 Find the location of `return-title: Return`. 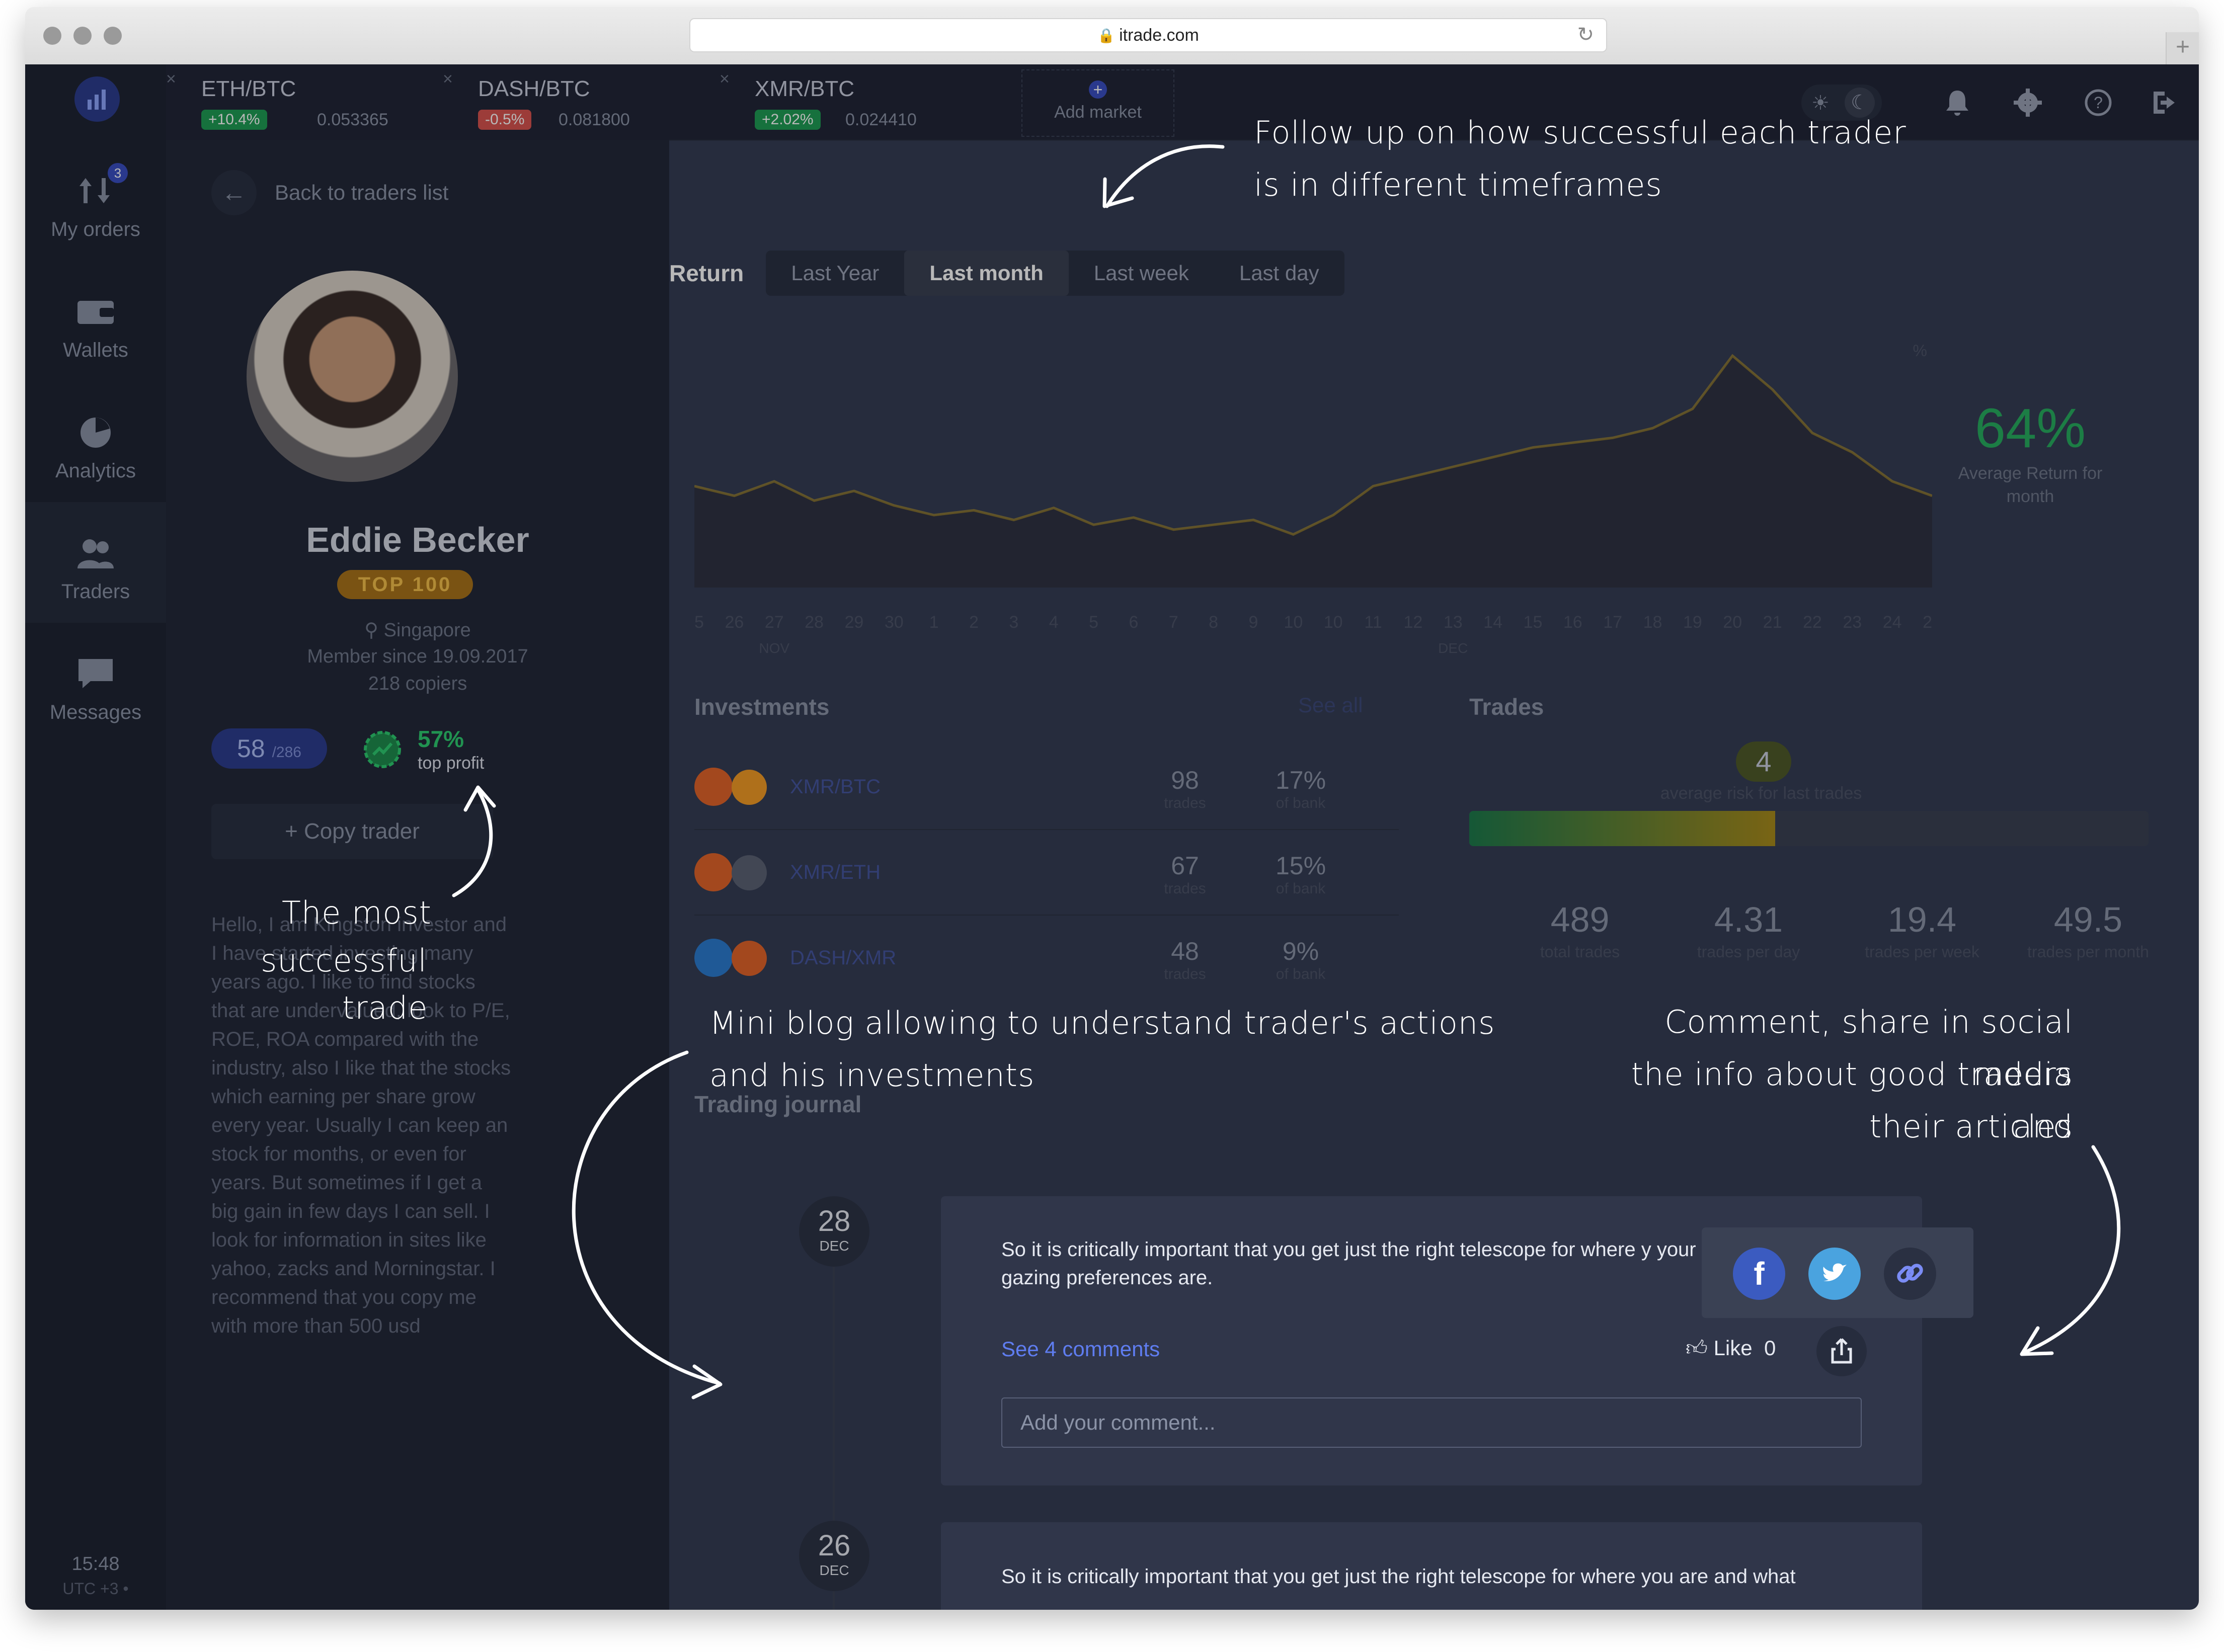

return-title: Return is located at coordinates (706, 273).